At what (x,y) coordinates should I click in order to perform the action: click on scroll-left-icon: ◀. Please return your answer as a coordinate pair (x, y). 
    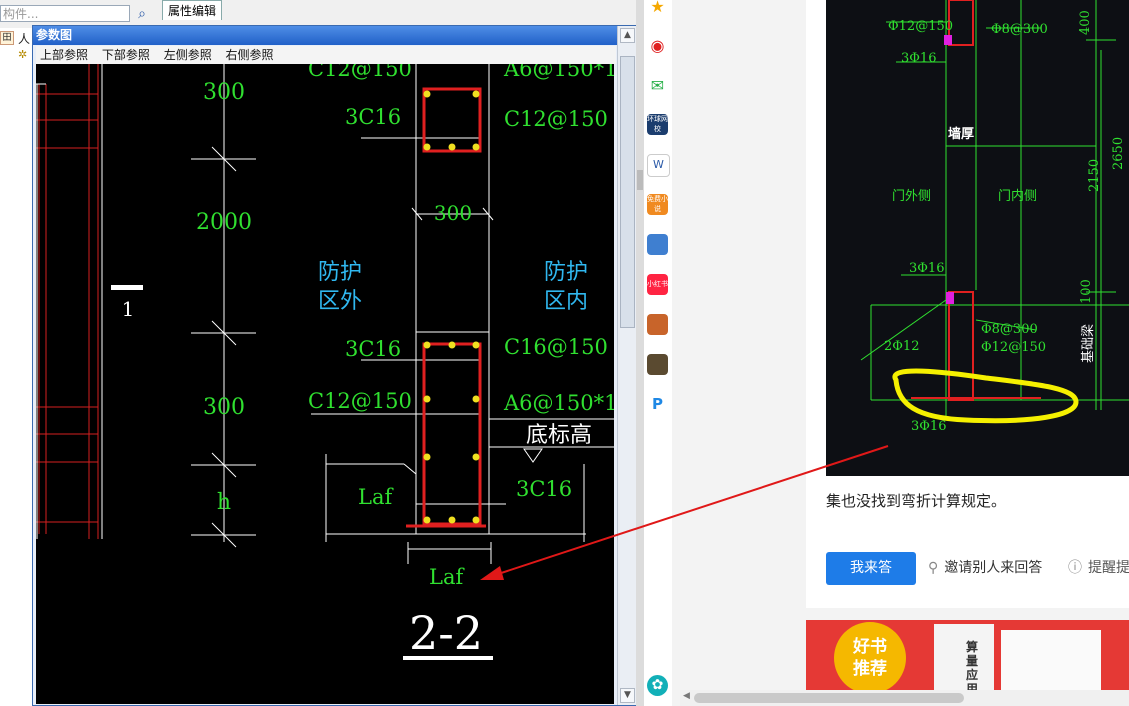
    Looking at the image, I should click on (686, 696).